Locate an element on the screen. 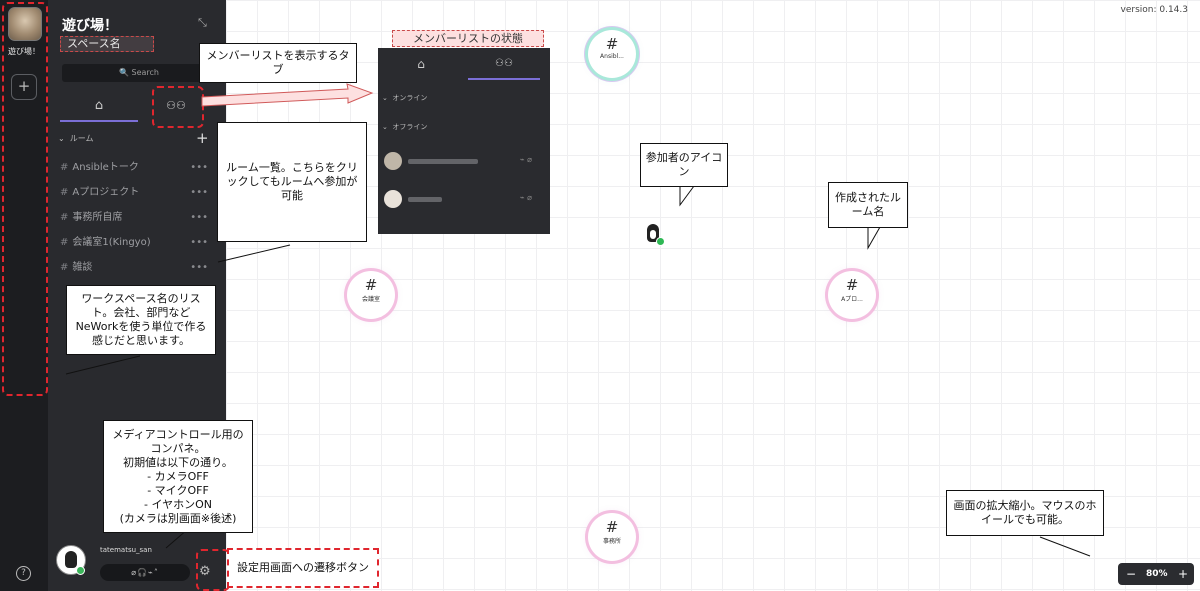 This screenshot has width=1200, height=591. room-name-callout: 作成されたルーム名 is located at coordinates (868, 205).